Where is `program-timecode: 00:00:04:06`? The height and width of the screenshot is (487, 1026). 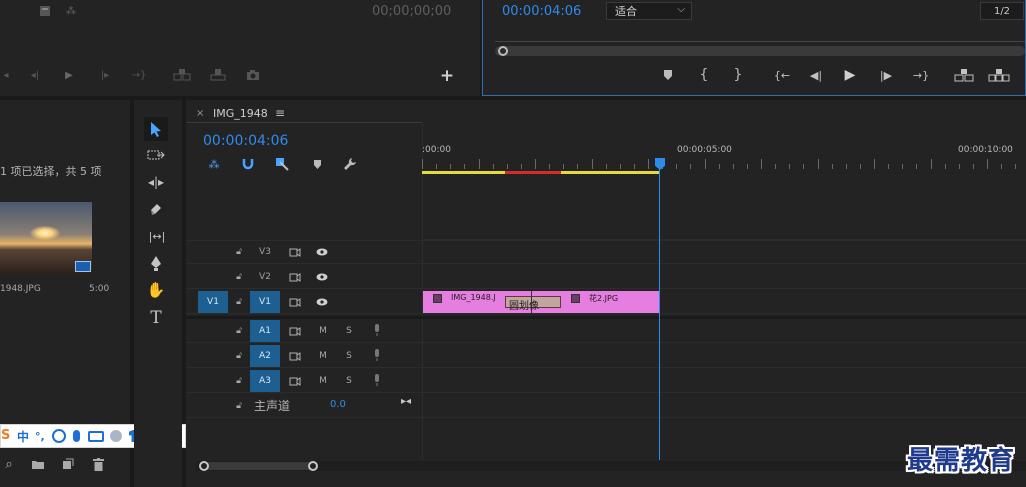
program-timecode: 00:00:04:06 is located at coordinates (541, 11).